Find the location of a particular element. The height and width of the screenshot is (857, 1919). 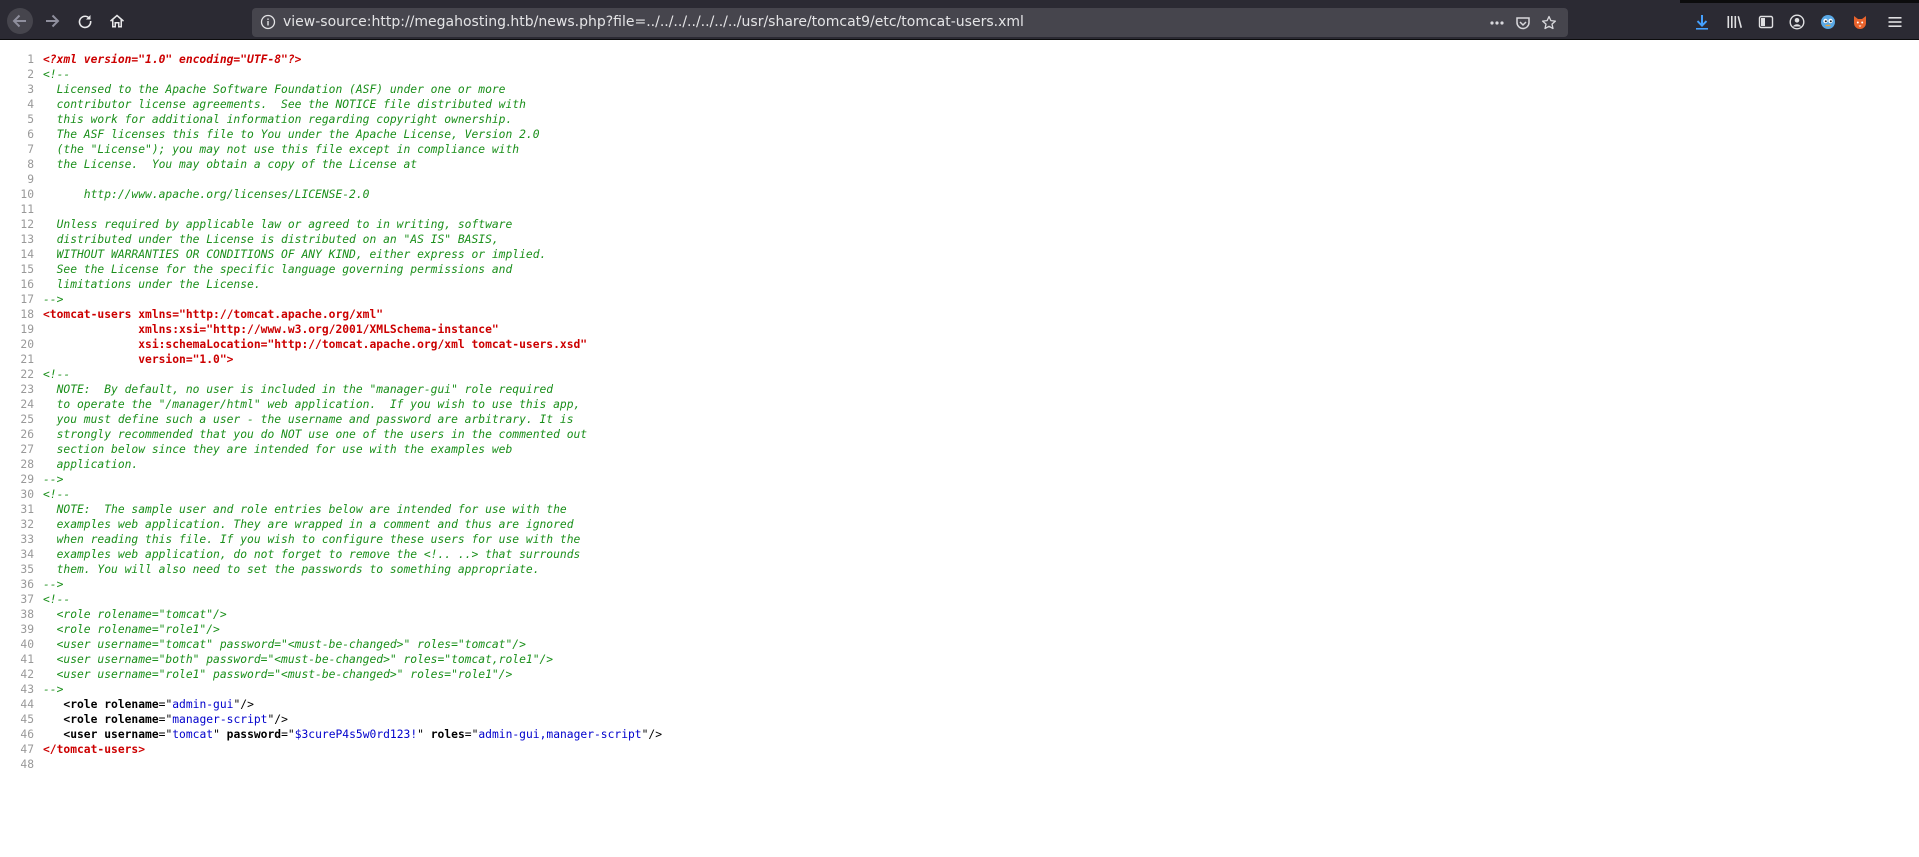

library-button is located at coordinates (1734, 22).